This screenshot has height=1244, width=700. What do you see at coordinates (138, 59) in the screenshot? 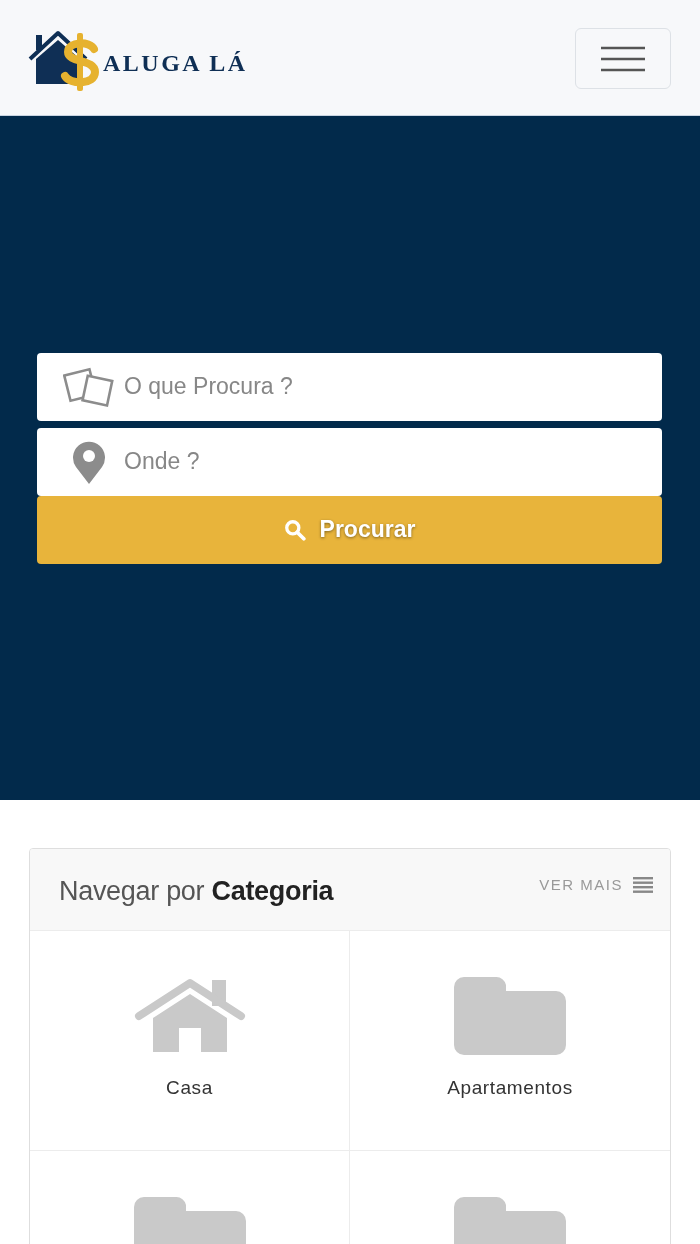
I see `logo-link: ALUGA LÁ` at bounding box center [138, 59].